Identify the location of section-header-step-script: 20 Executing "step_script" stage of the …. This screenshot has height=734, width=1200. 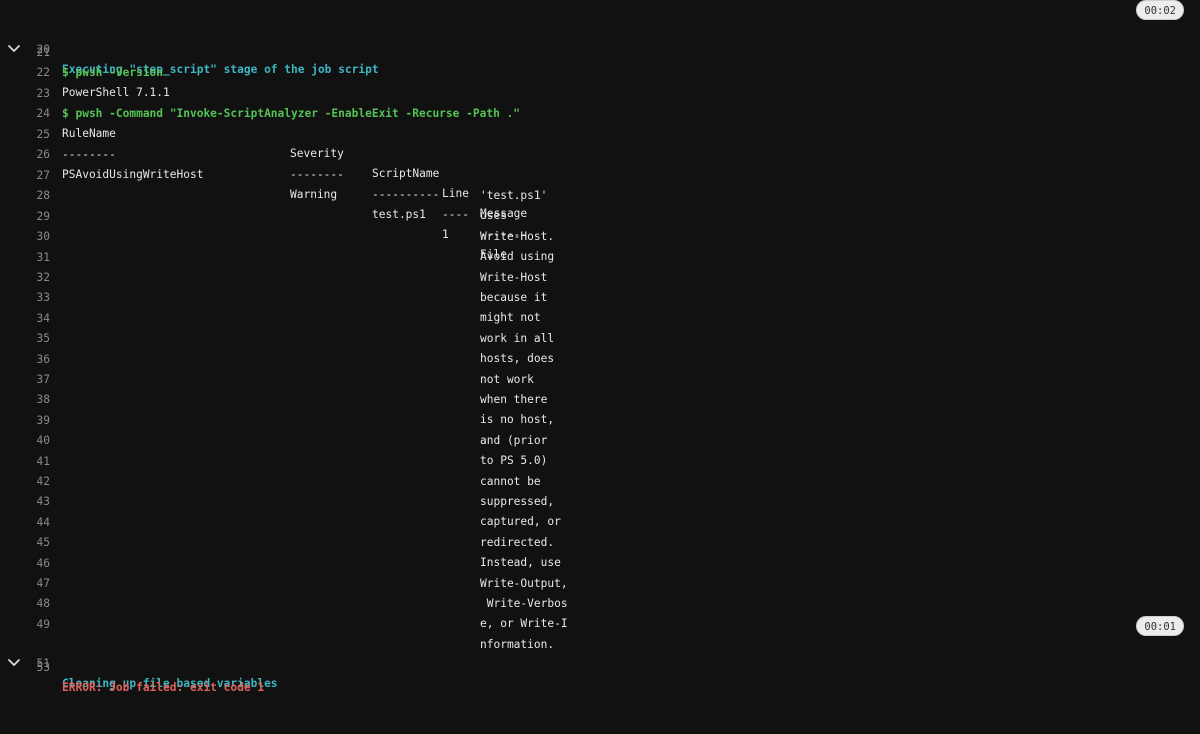
(600, 38).